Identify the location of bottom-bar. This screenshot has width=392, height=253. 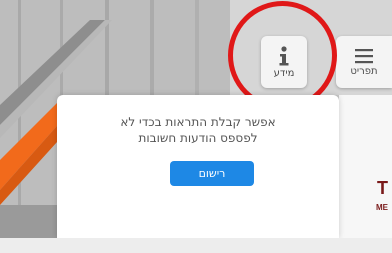
(196, 245).